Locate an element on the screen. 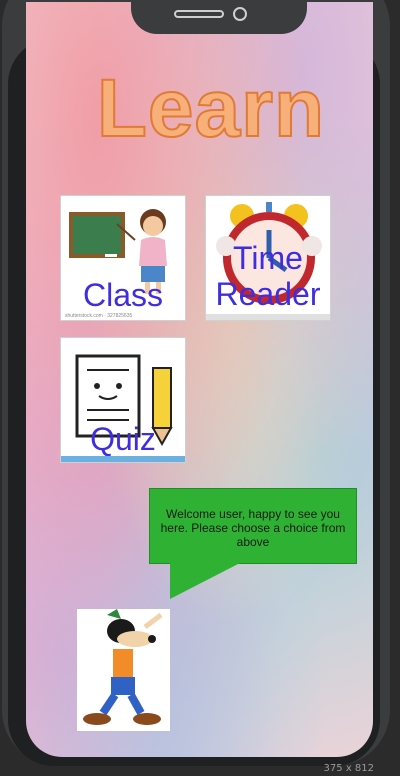 The height and width of the screenshot is (776, 400). speech-bubble-tail is located at coordinates (205, 581).